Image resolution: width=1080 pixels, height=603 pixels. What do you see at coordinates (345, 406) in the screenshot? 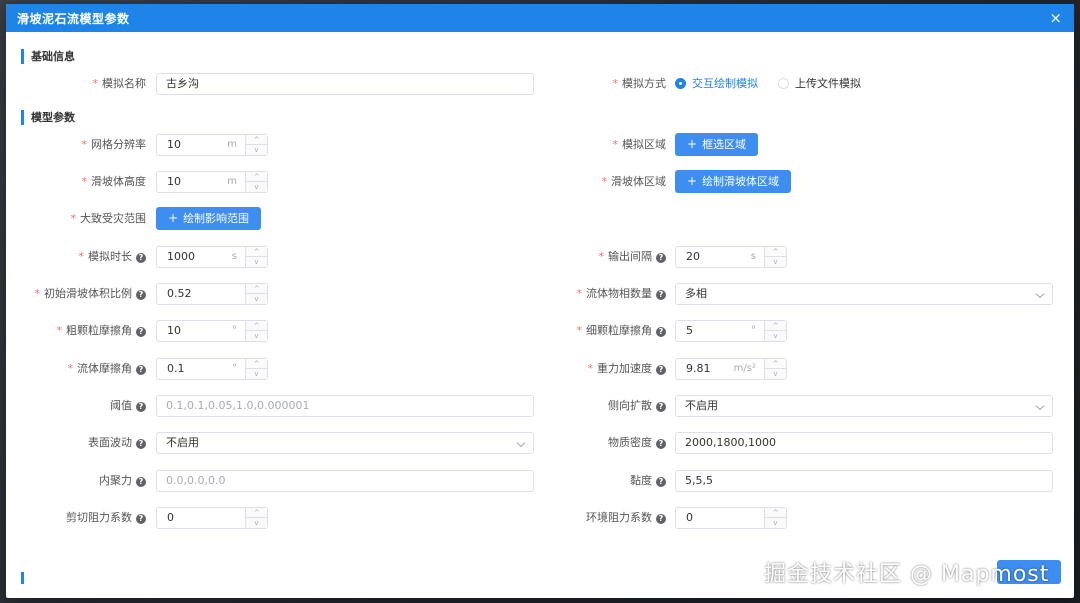
I see `threshold-input: 0.1,0.1,0.05,1.0,0.000001` at bounding box center [345, 406].